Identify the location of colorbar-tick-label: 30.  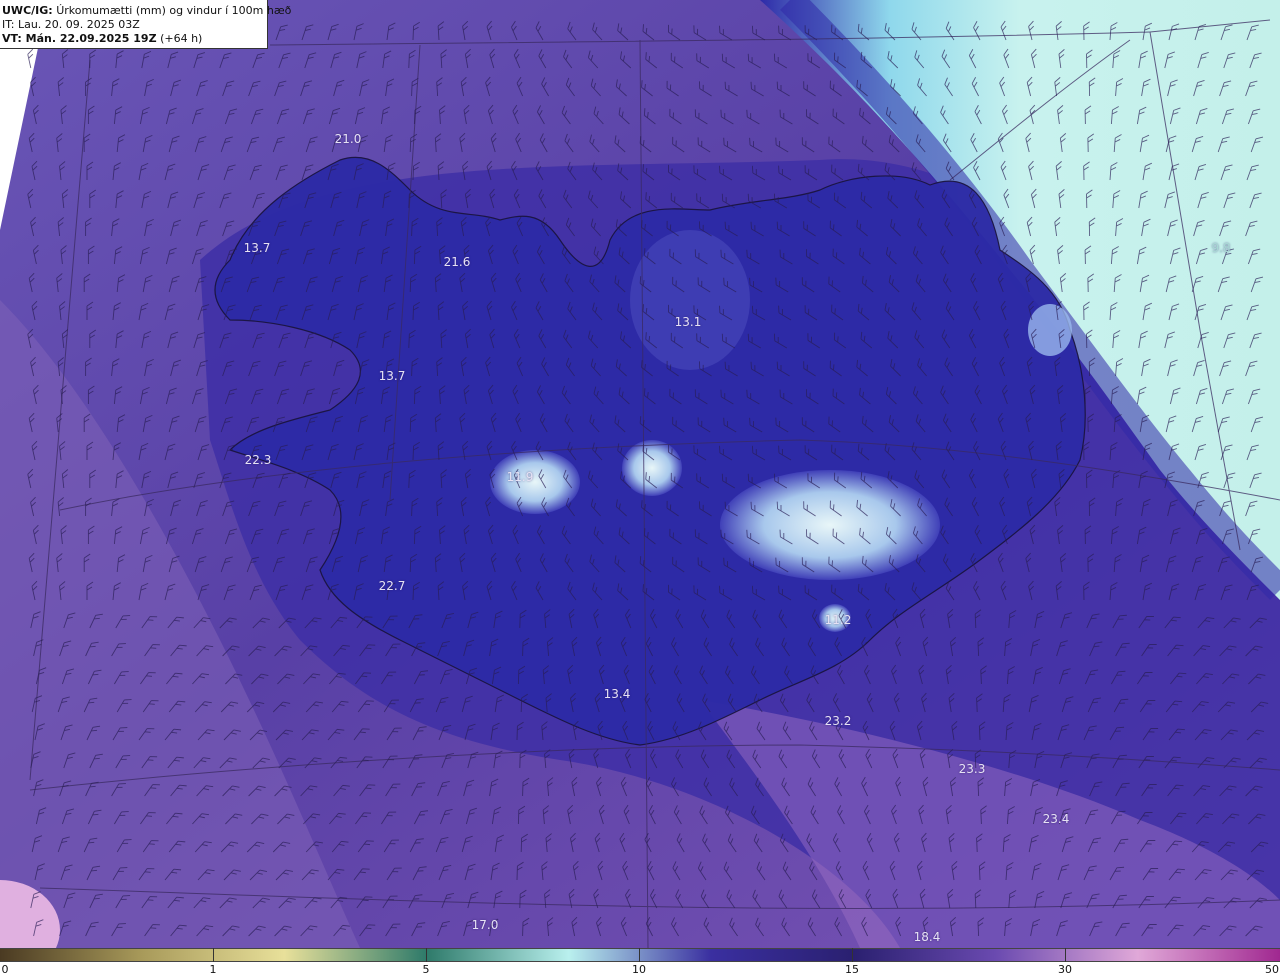
(1065, 969).